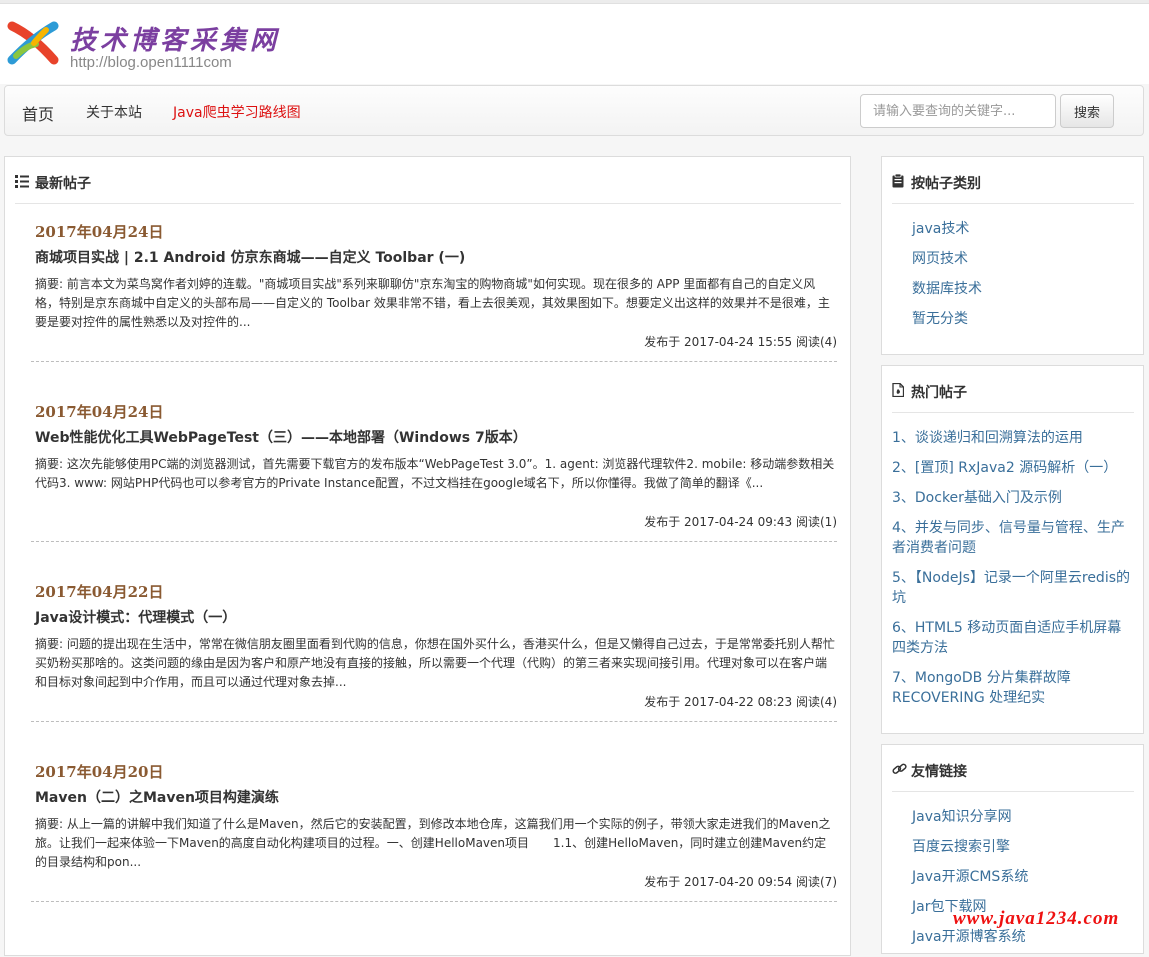 The width and height of the screenshot is (1149, 957). Describe the element at coordinates (1013, 937) in the screenshot. I see `friend-link: Java开源博客系统` at that location.